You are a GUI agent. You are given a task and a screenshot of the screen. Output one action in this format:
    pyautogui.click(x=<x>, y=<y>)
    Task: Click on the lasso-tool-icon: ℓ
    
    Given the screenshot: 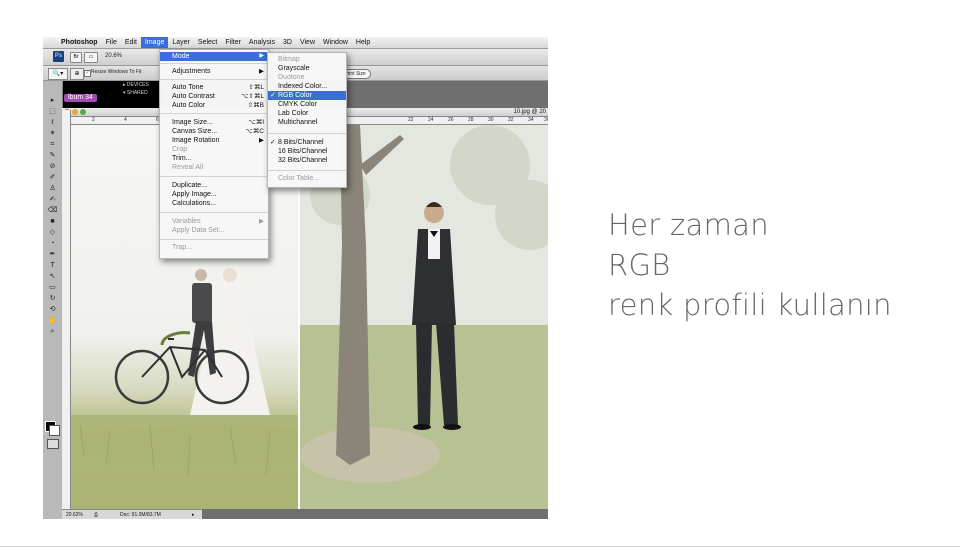 What is the action you would take?
    pyautogui.click(x=52, y=123)
    